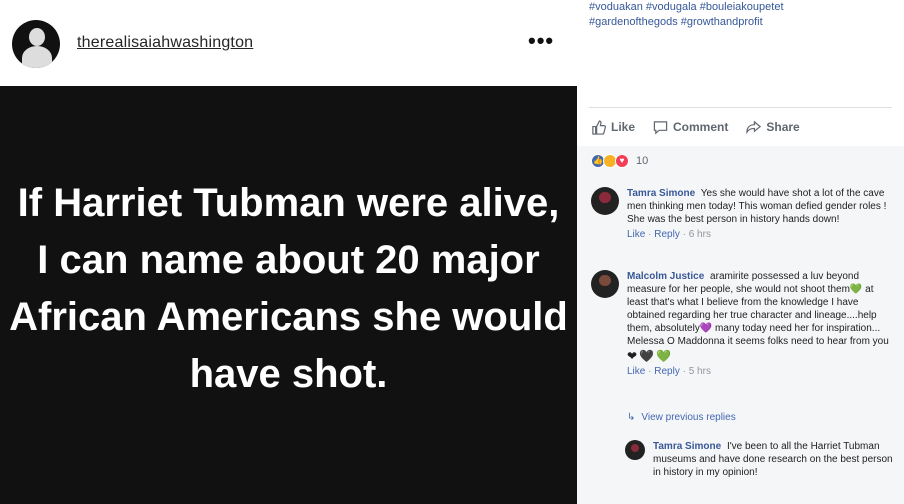  Describe the element at coordinates (599, 127) in the screenshot. I see `thumbs-up-icon` at that location.